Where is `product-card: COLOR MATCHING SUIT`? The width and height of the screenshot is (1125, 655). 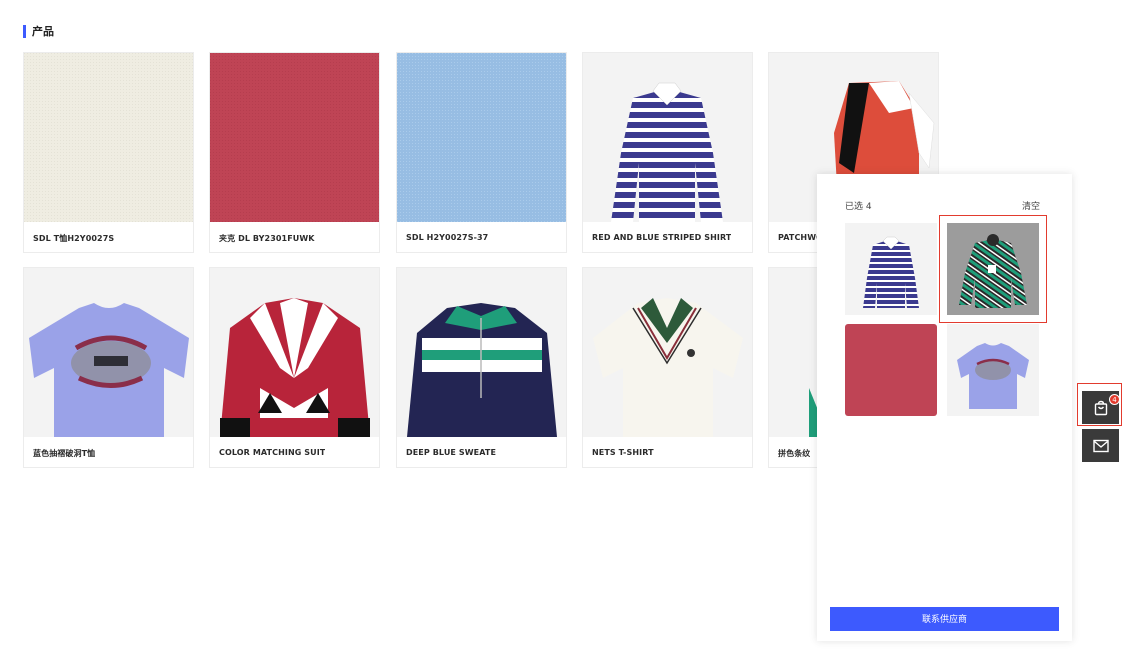 product-card: COLOR MATCHING SUIT is located at coordinates (294, 367).